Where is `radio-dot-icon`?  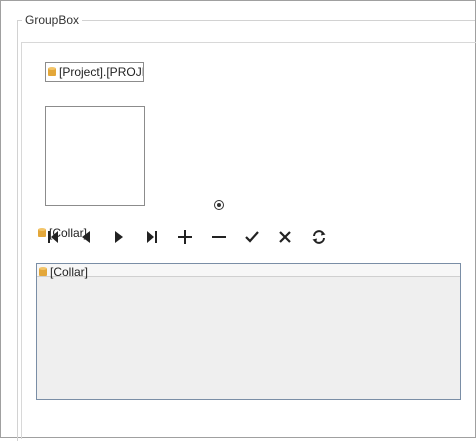 radio-dot-icon is located at coordinates (219, 205).